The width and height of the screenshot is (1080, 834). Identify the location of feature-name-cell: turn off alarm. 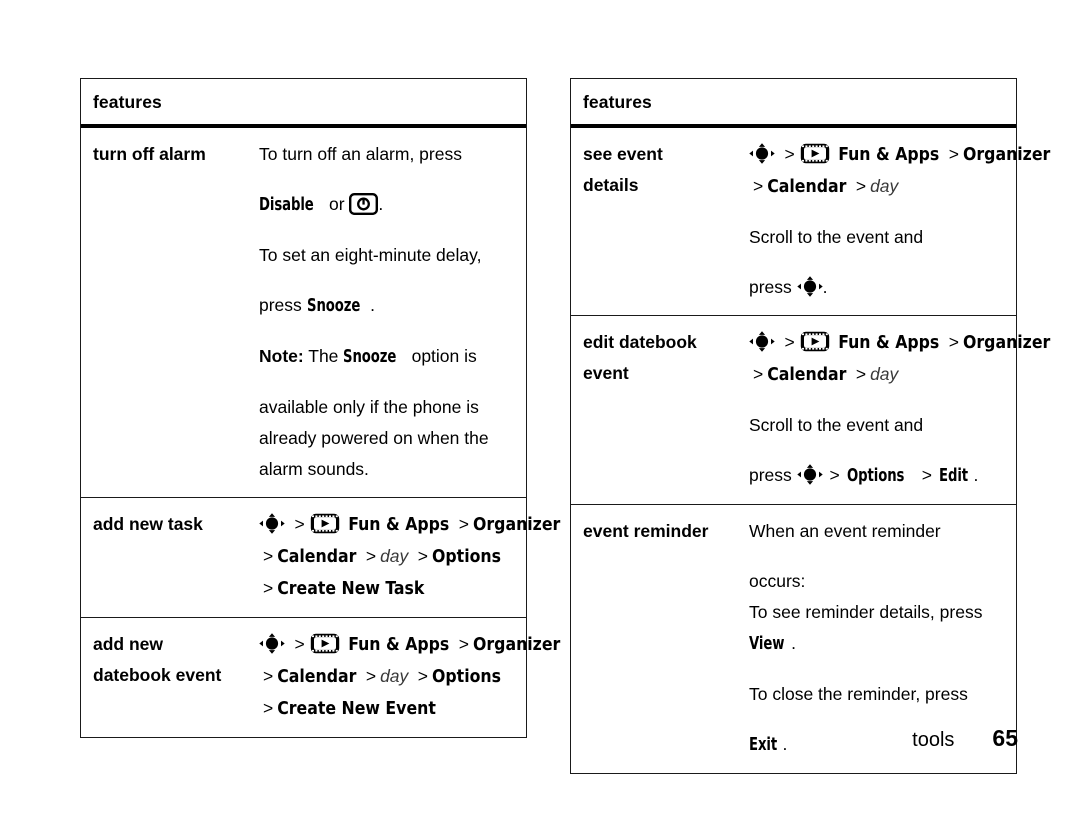
(170, 312).